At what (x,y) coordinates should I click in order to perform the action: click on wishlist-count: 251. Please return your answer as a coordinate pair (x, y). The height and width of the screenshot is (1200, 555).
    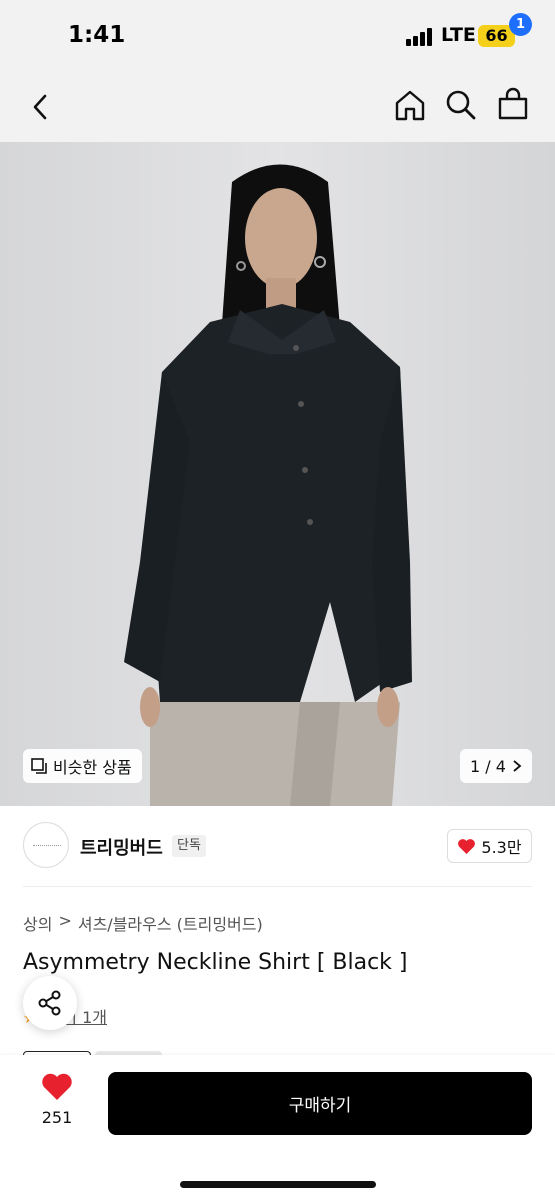
    Looking at the image, I should click on (57, 1117).